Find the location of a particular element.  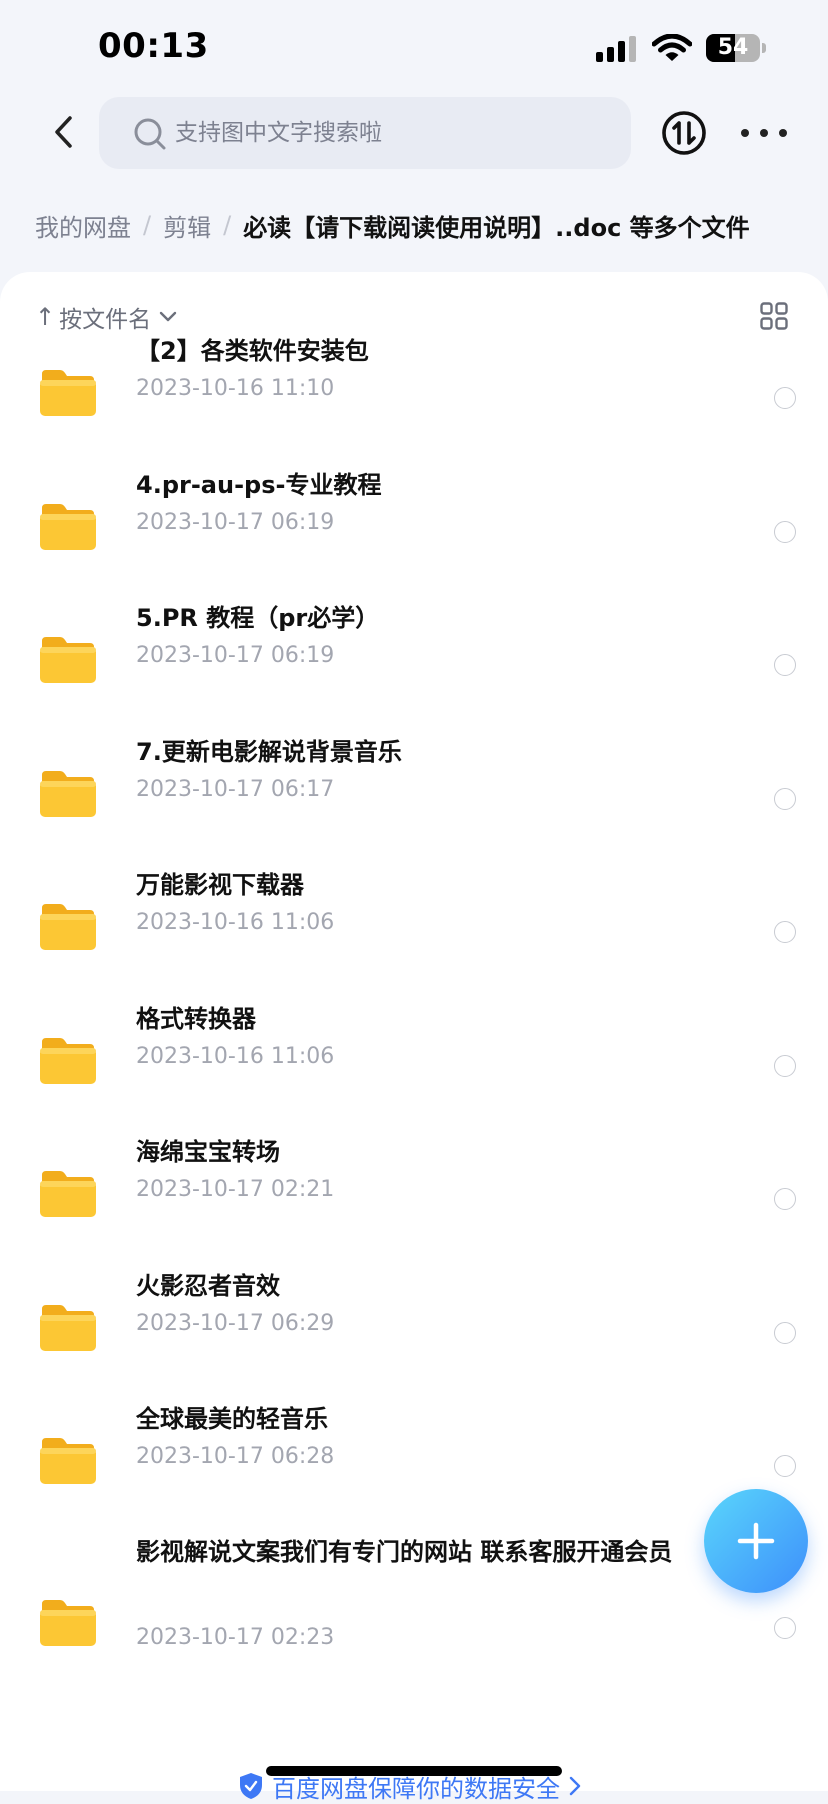

add-button is located at coordinates (756, 1541).